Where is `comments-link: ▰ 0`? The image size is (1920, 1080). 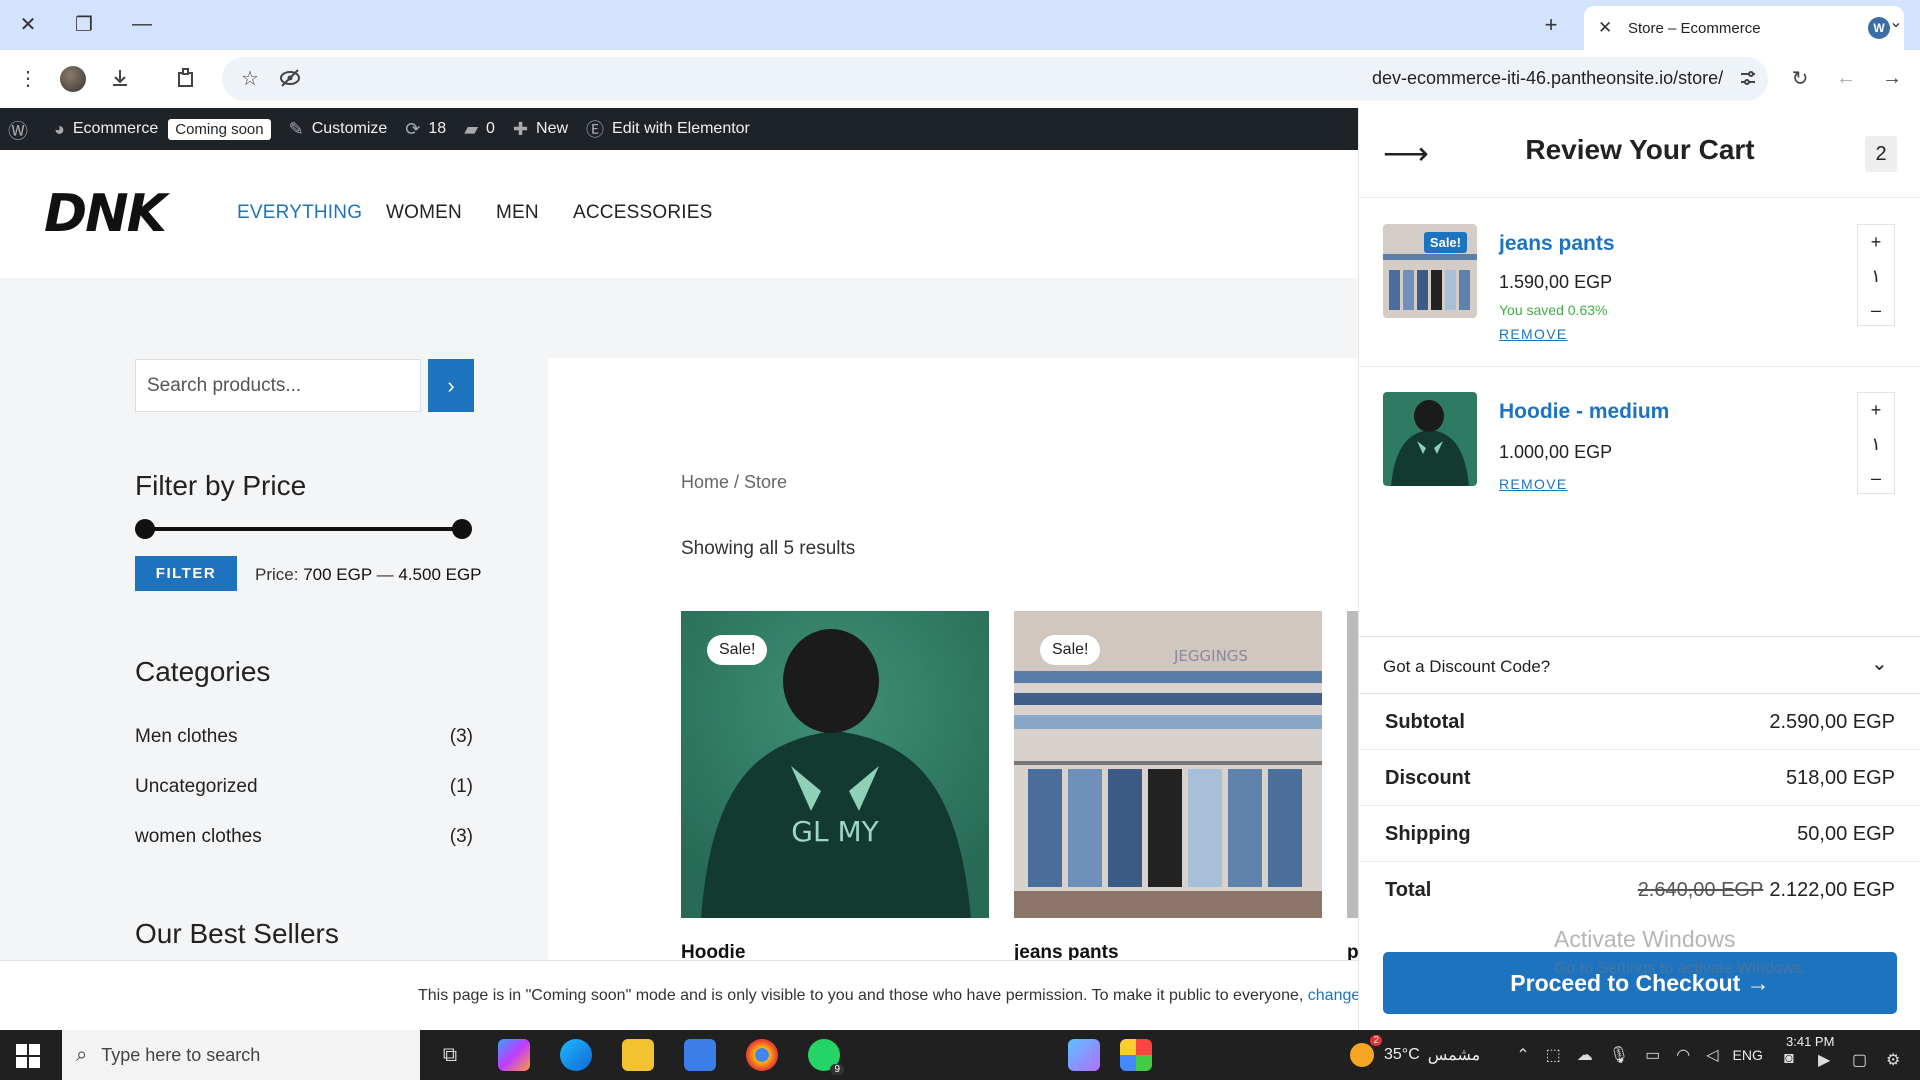
comments-link: ▰ 0 is located at coordinates (479, 129).